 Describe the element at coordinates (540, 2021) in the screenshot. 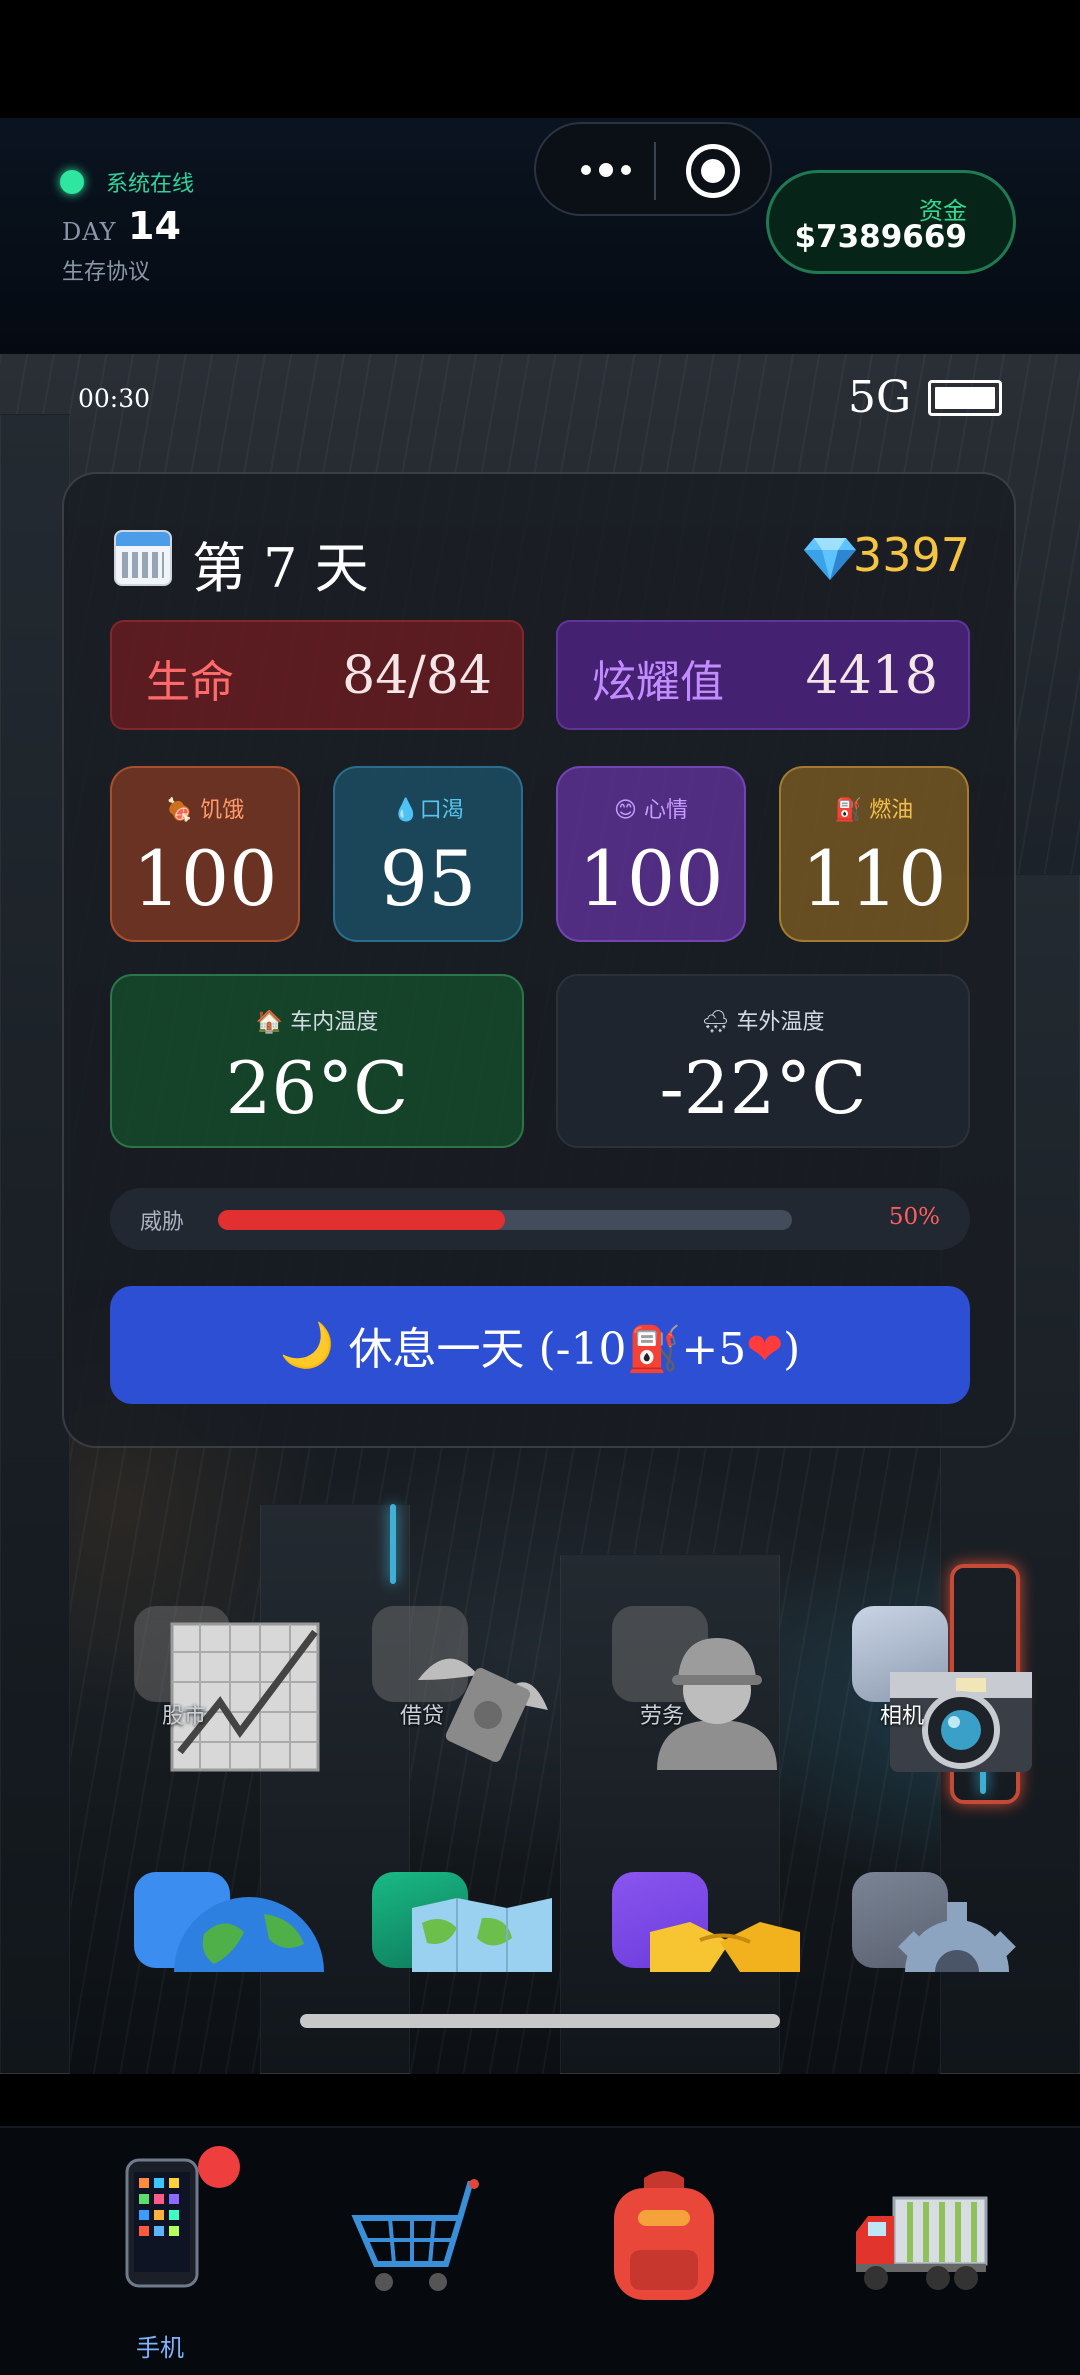

I see `home-indicator` at that location.